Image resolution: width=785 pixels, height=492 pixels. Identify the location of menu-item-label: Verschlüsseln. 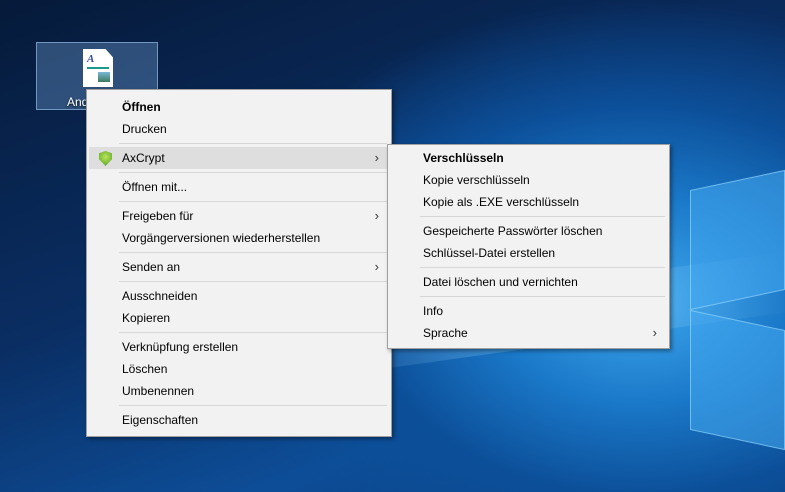
(463, 158).